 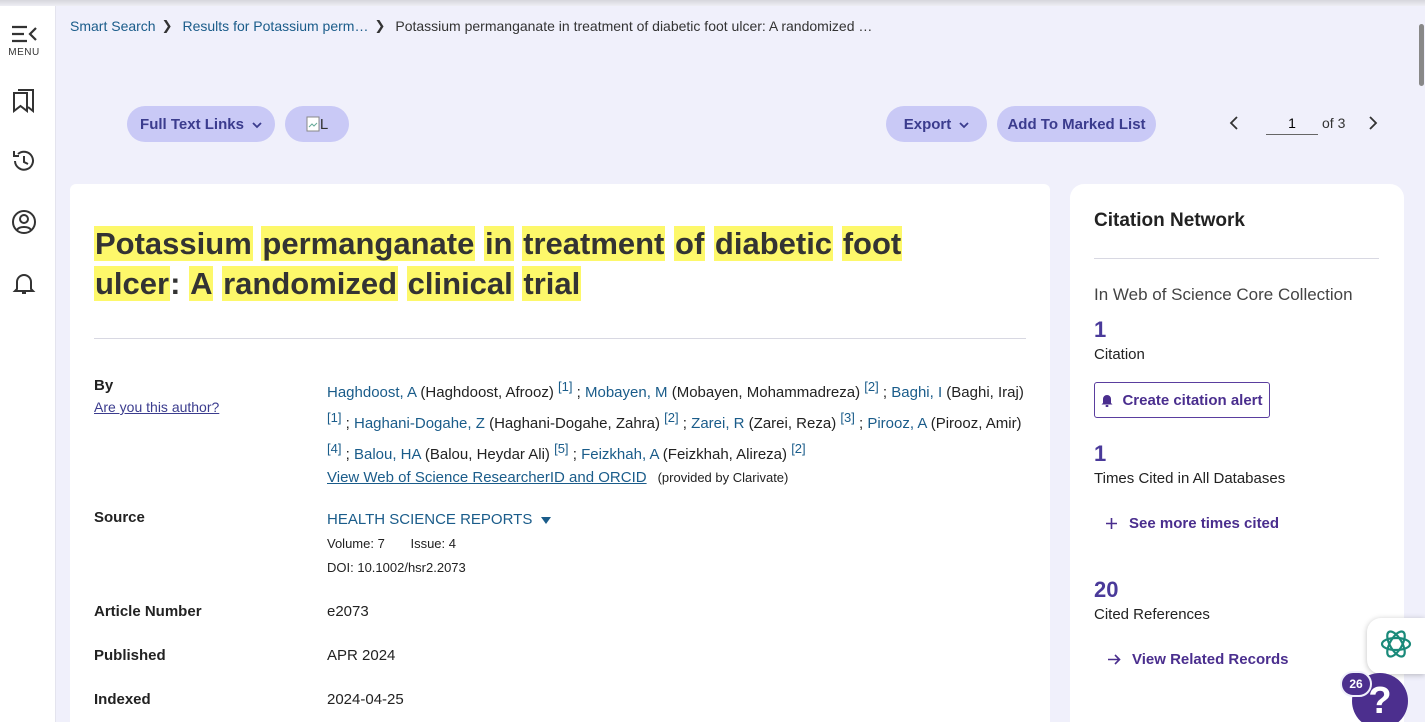 What do you see at coordinates (1111, 523) in the screenshot?
I see `plus-icon` at bounding box center [1111, 523].